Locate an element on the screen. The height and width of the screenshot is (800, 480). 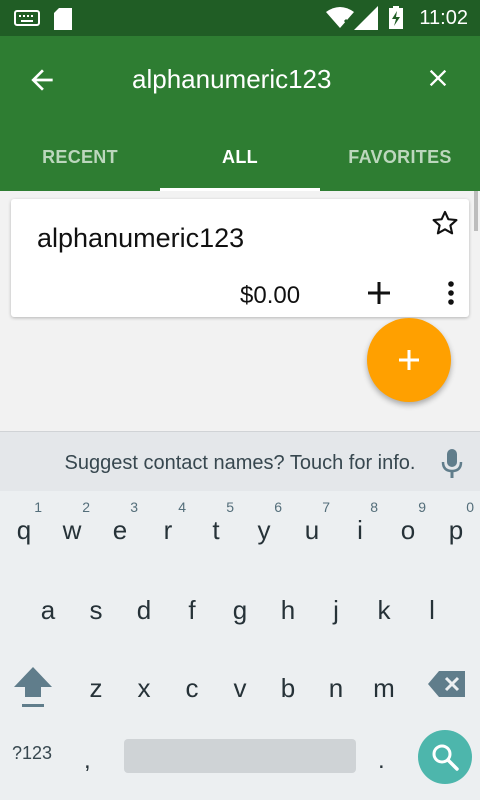
search-key is located at coordinates (445, 757).